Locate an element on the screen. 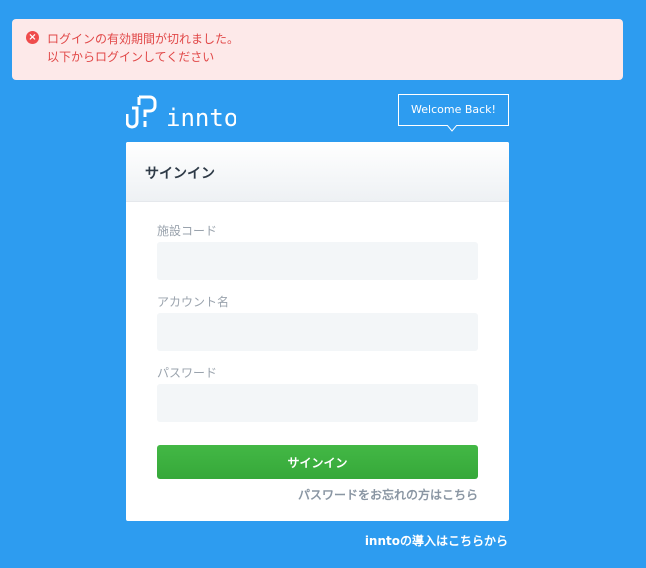 The image size is (646, 568). account-name-input is located at coordinates (317, 332).